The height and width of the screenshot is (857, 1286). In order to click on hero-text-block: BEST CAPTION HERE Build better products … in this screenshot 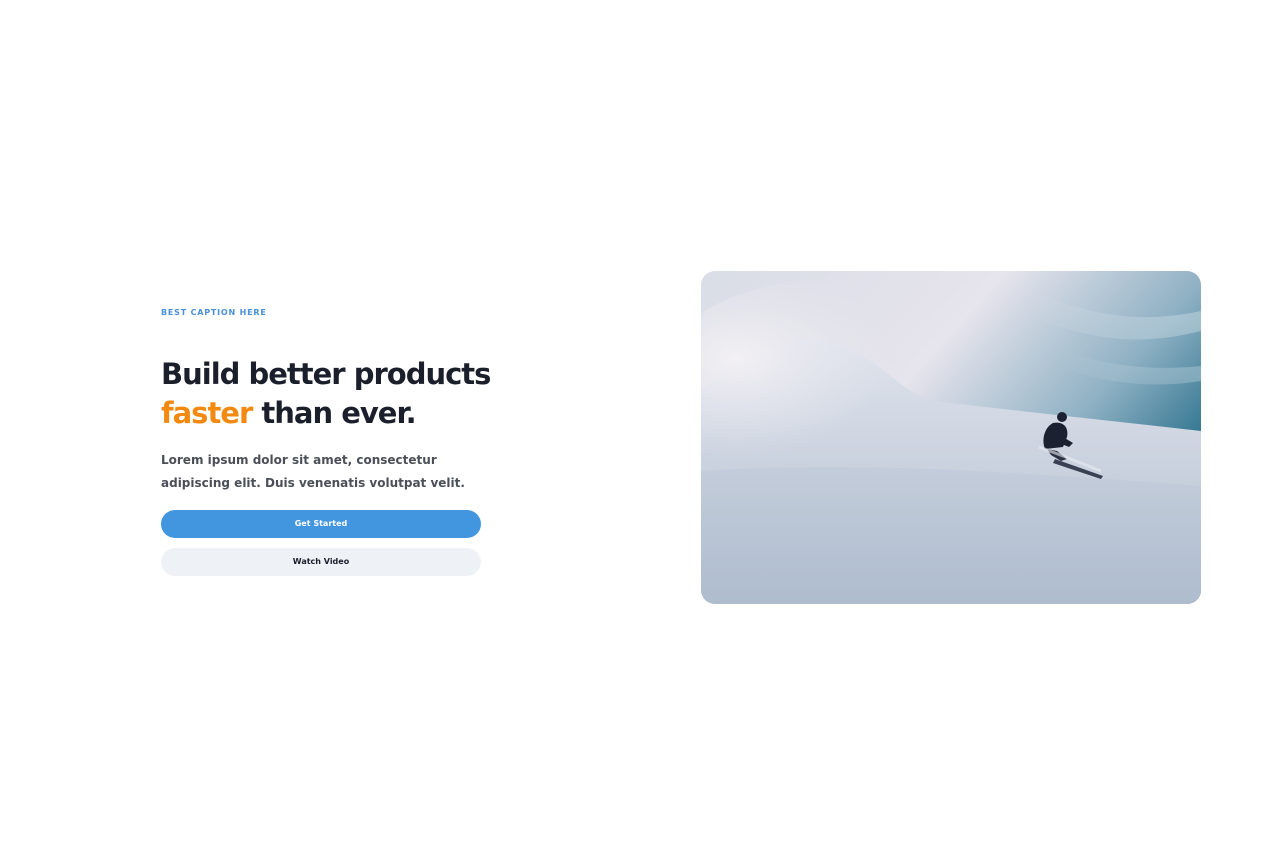, I will do `click(331, 442)`.